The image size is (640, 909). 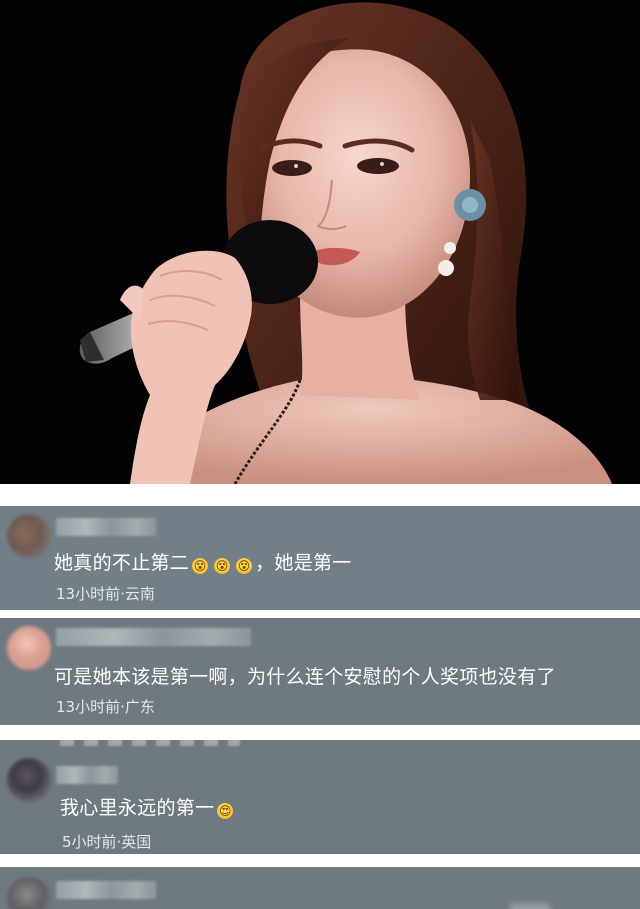 I want to click on comment-item: 她真的不止第二 😵 😵 😵 ，她是第一 13小时前·云南, so click(x=320, y=558).